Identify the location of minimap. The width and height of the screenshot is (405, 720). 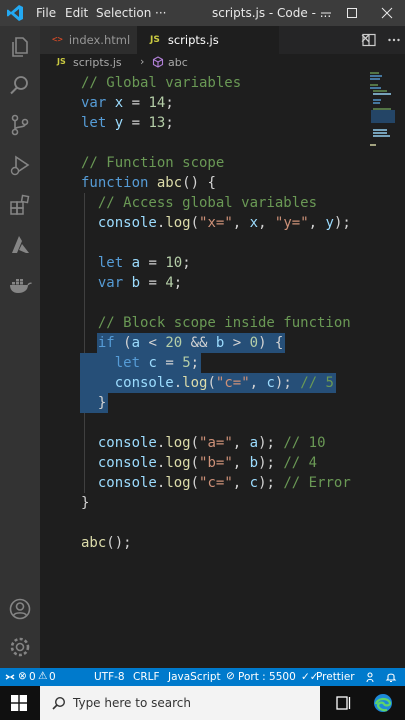
(385, 370).